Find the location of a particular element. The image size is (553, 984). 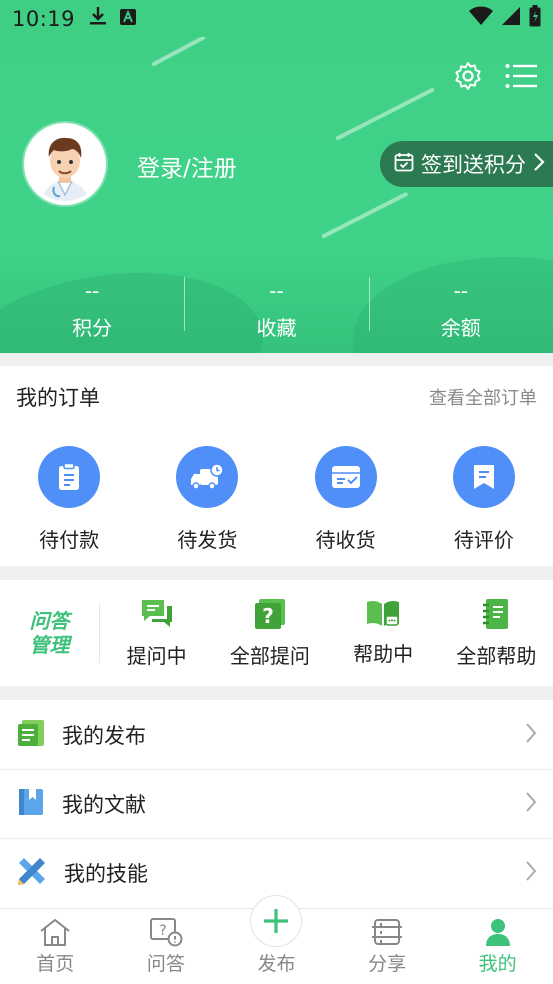

order-pending-shipment: 待发货 is located at coordinates (207, 499).